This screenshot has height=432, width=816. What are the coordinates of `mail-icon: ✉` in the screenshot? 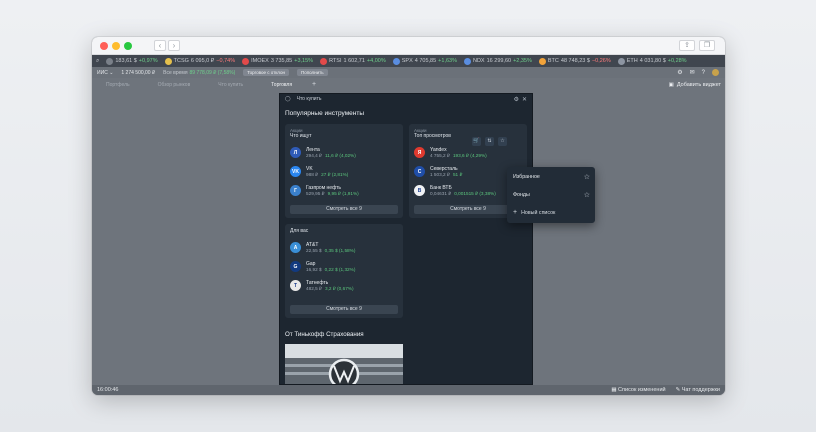 It's located at (692, 72).